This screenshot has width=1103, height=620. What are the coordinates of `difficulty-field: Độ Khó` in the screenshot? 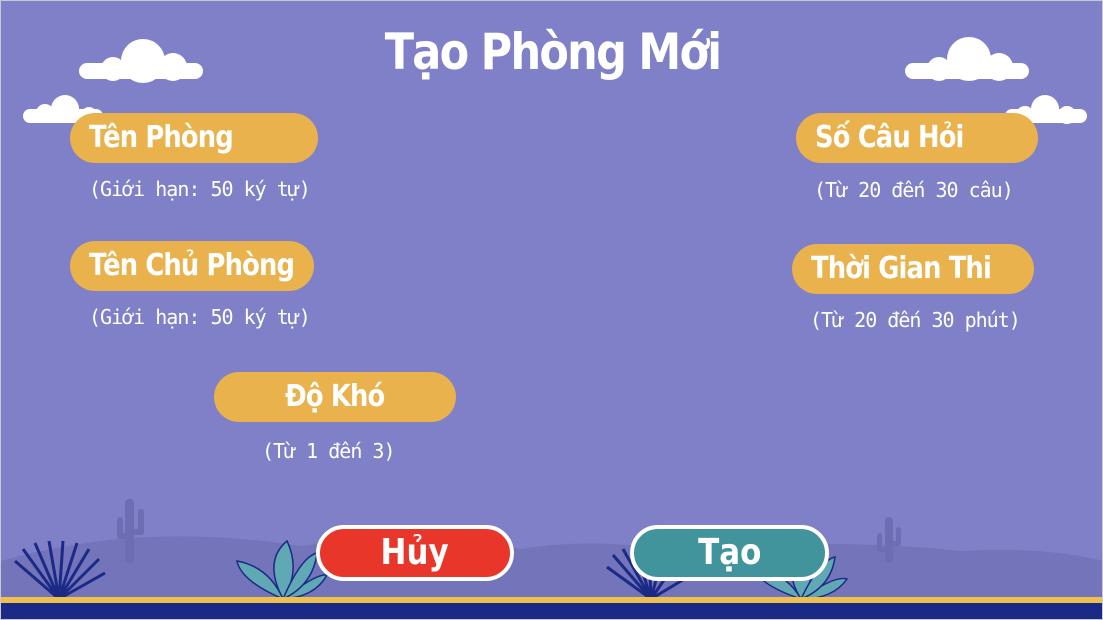 It's located at (335, 397).